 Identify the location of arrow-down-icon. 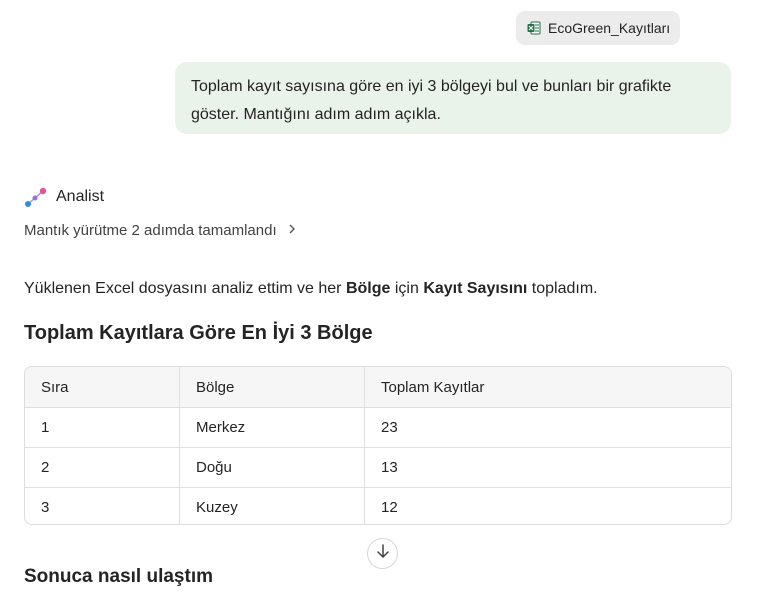
(383, 553).